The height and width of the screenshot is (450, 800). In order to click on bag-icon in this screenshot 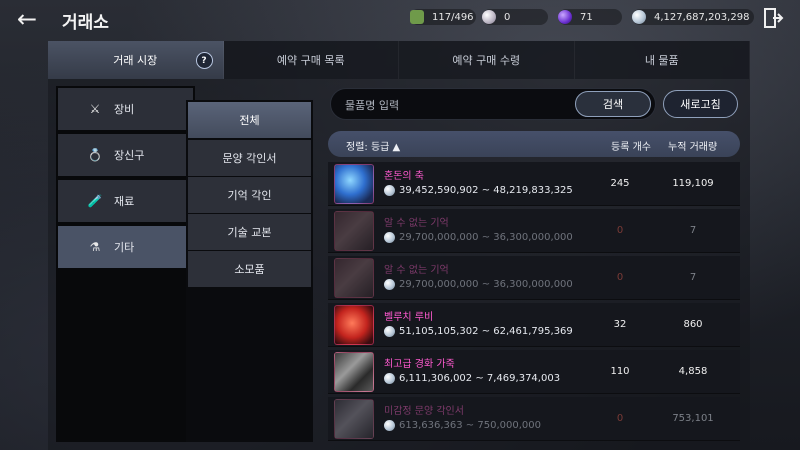, I will do `click(417, 17)`.